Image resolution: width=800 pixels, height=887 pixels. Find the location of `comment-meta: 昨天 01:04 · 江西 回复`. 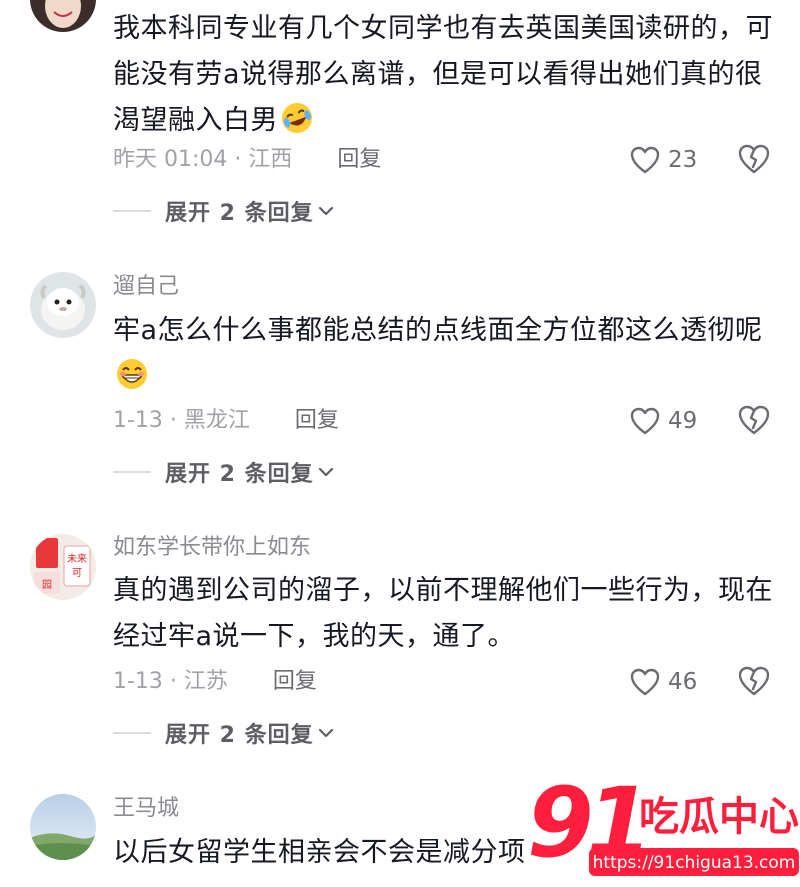

comment-meta: 昨天 01:04 · 江西 回复 is located at coordinates (247, 160).